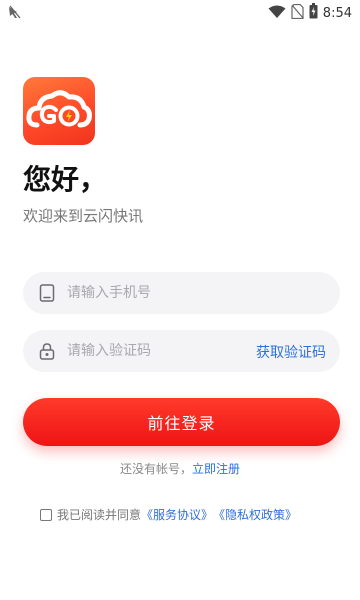 The height and width of the screenshot is (600, 360). What do you see at coordinates (155, 469) in the screenshot?
I see `register-prompt: 还没有帐号，` at bounding box center [155, 469].